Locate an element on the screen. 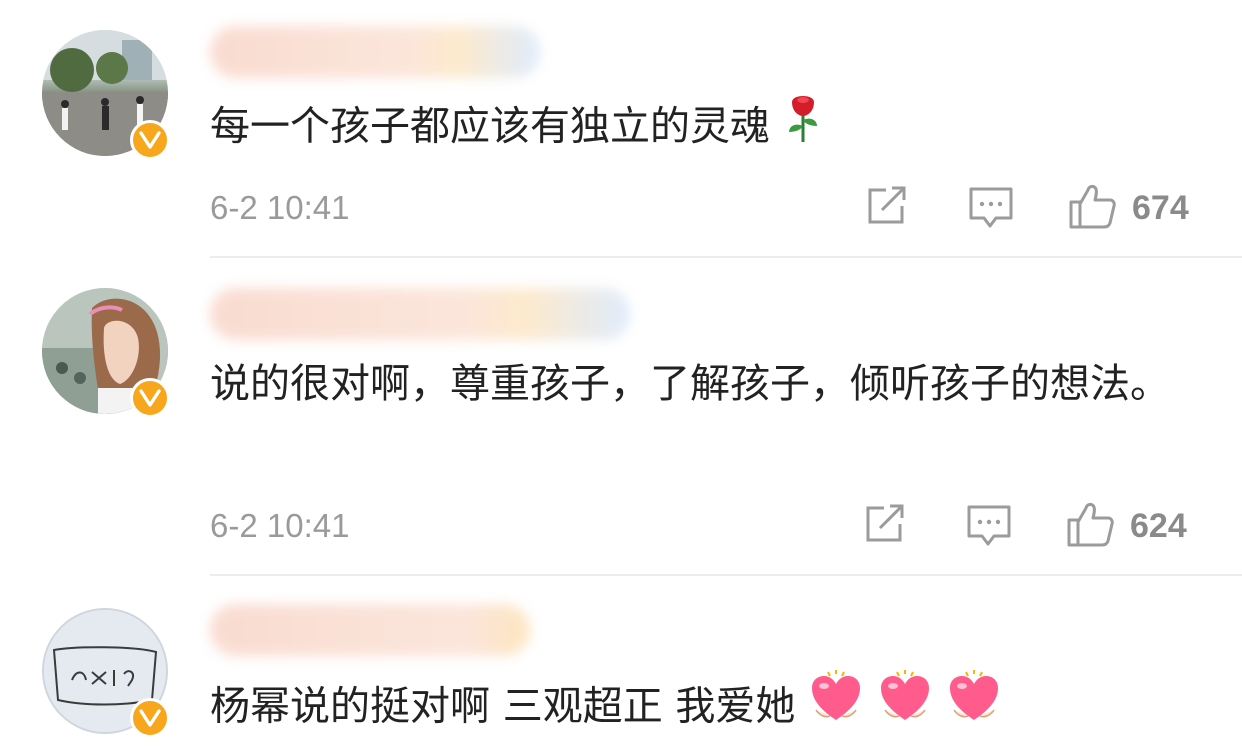  comment-meta: 6-2 10:41 674 is located at coordinates (705, 208).